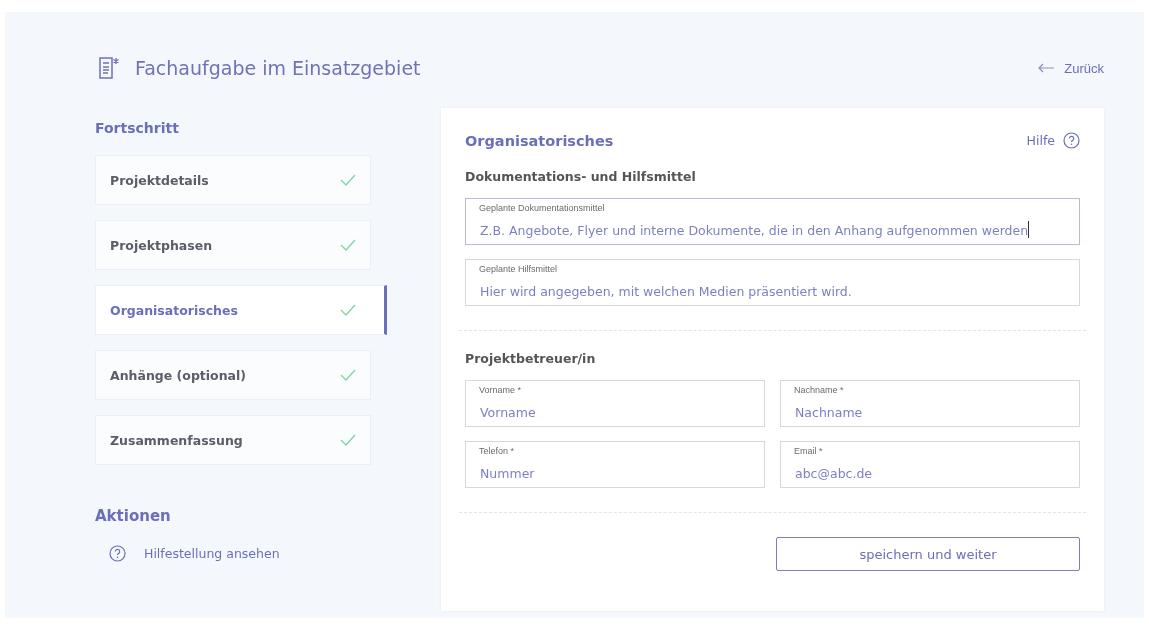 Image resolution: width=1149 pixels, height=628 pixels. What do you see at coordinates (1071, 68) in the screenshot?
I see `back-link: Zurück` at bounding box center [1071, 68].